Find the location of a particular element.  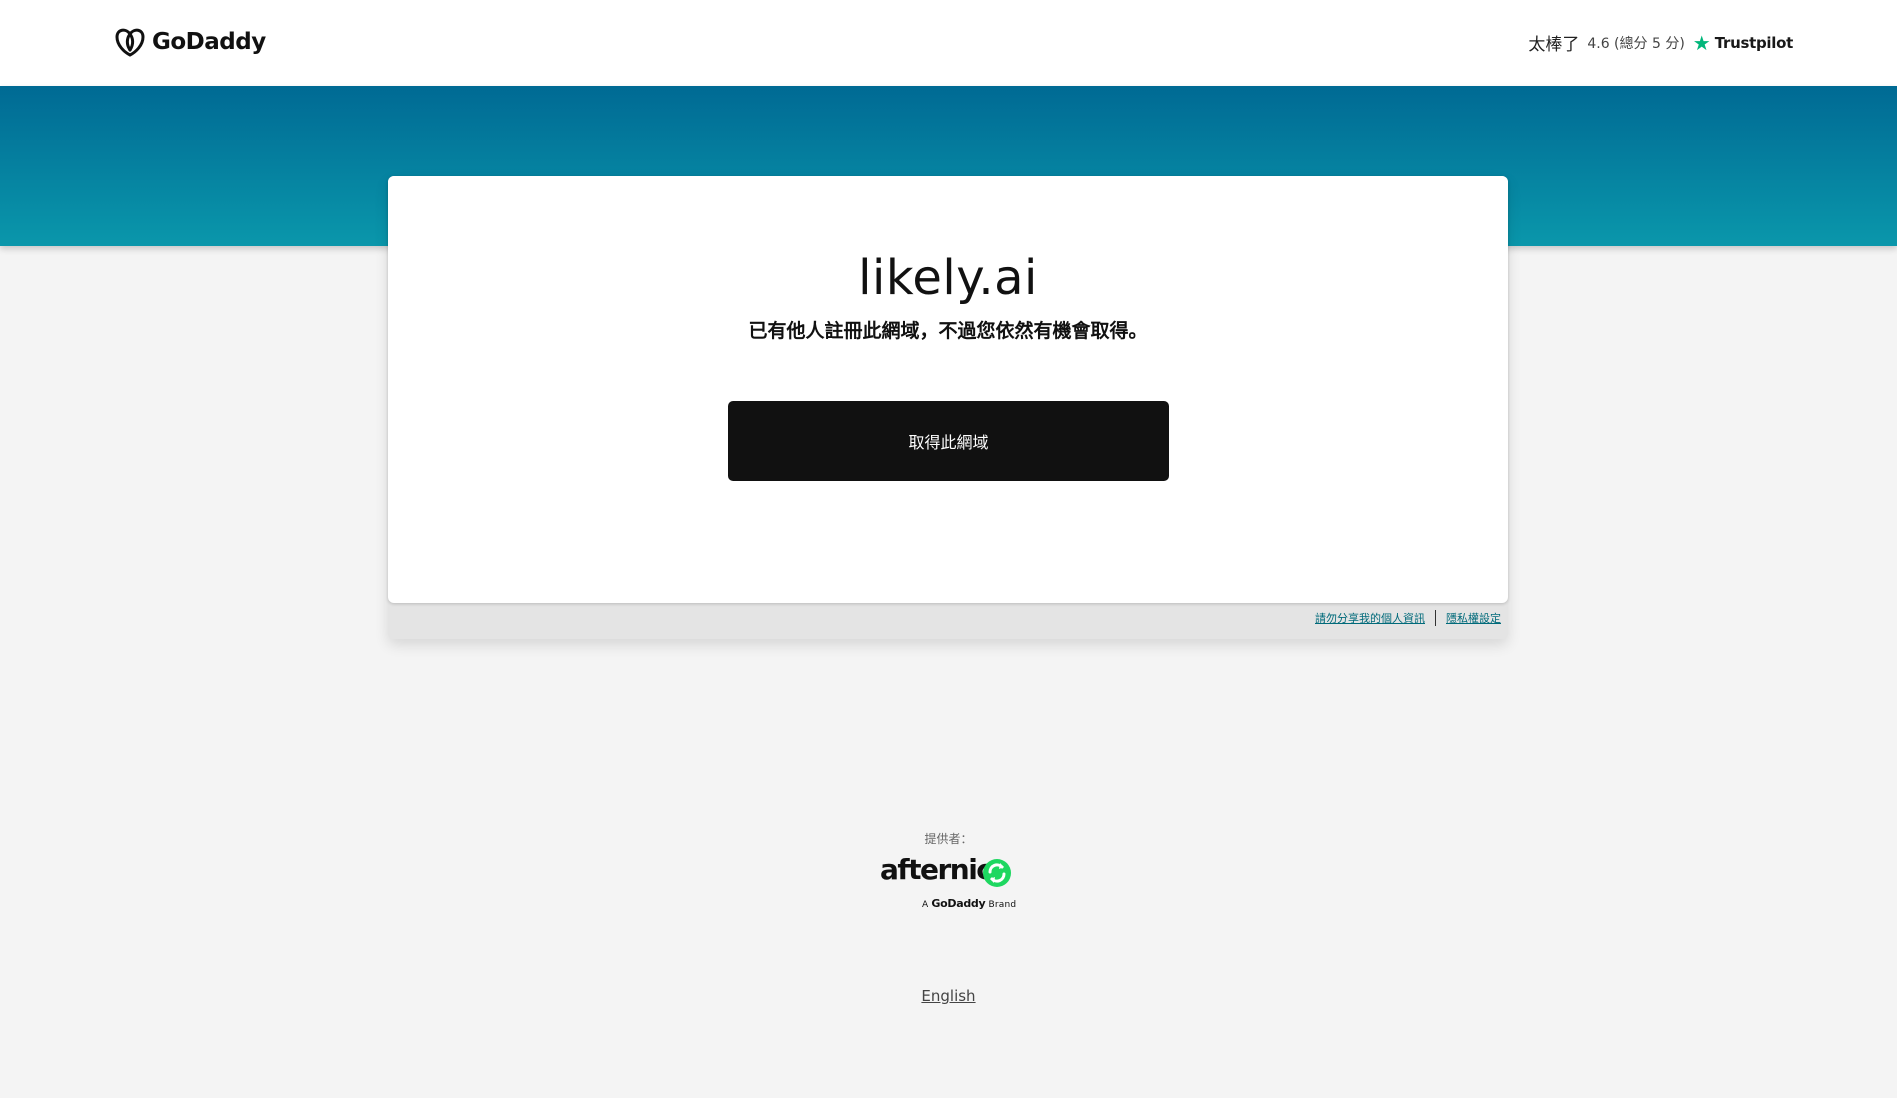

english-language-link: English is located at coordinates (948, 996).